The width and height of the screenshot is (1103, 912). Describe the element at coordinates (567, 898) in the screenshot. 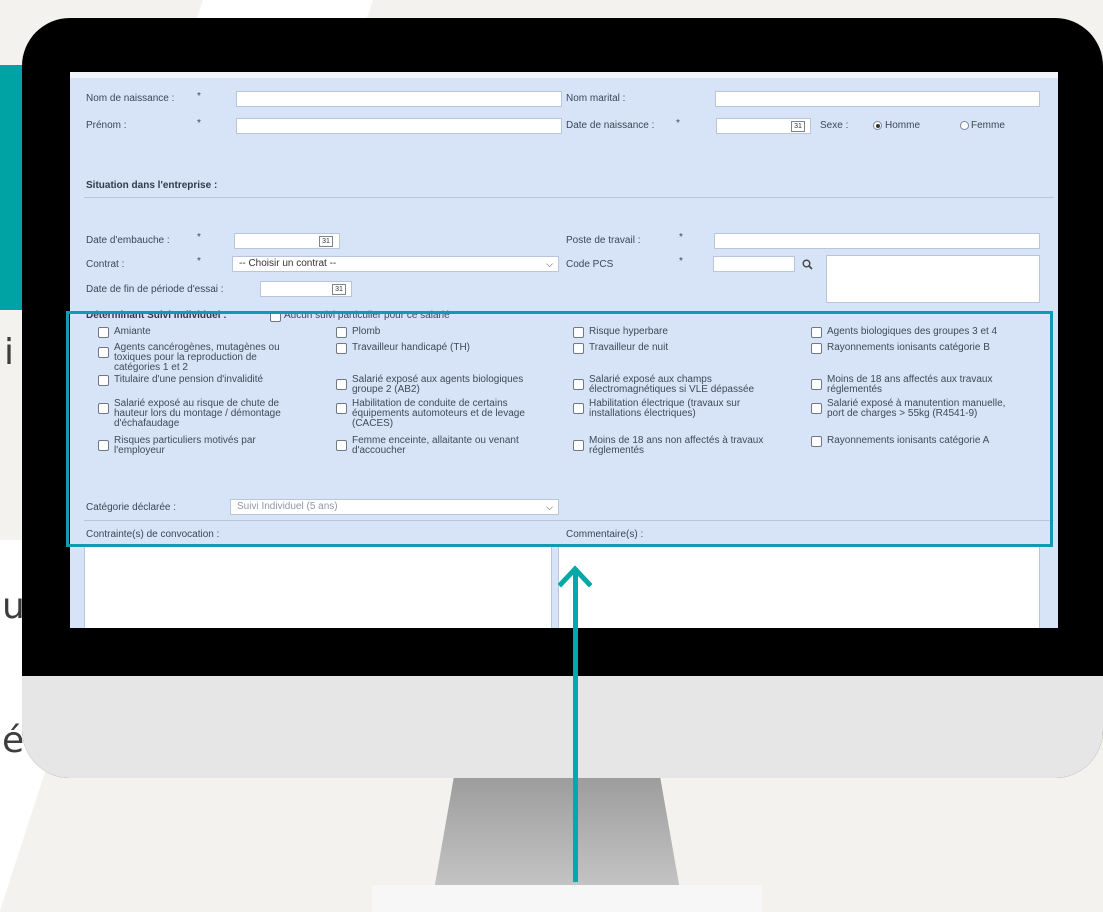

I see `monitor-stand-base` at that location.